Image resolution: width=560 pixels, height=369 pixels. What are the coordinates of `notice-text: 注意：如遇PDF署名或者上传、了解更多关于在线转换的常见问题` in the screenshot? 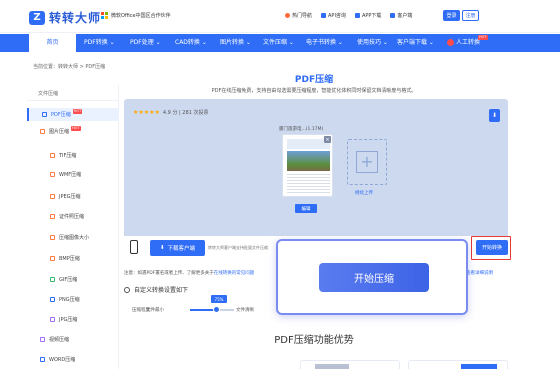 It's located at (189, 273).